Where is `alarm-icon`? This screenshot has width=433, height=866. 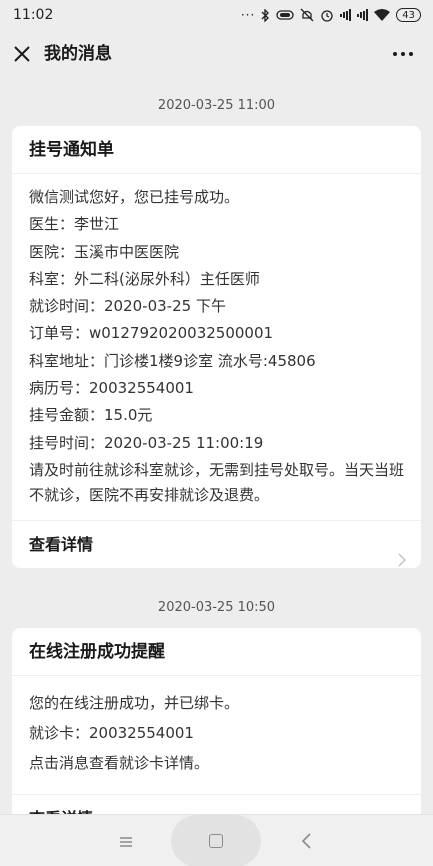
alarm-icon is located at coordinates (327, 15).